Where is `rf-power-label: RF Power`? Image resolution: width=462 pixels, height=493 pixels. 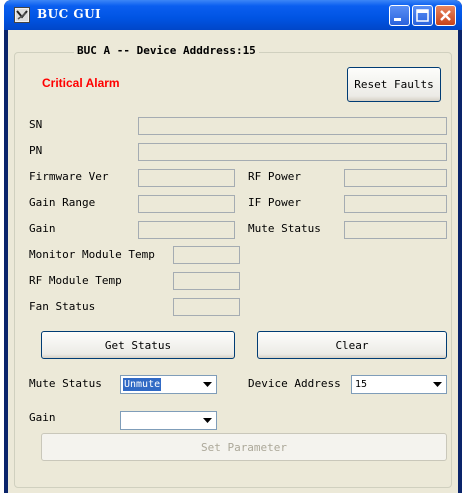 rf-power-label: RF Power is located at coordinates (274, 176).